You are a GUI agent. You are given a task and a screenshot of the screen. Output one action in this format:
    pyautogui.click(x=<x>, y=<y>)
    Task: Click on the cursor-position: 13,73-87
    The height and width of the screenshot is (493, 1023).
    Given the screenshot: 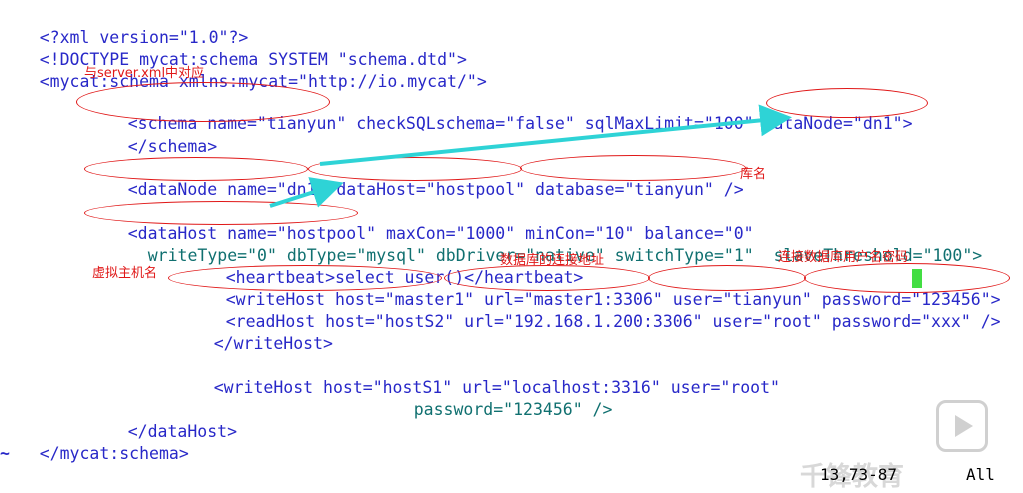 What is the action you would take?
    pyautogui.click(x=859, y=474)
    